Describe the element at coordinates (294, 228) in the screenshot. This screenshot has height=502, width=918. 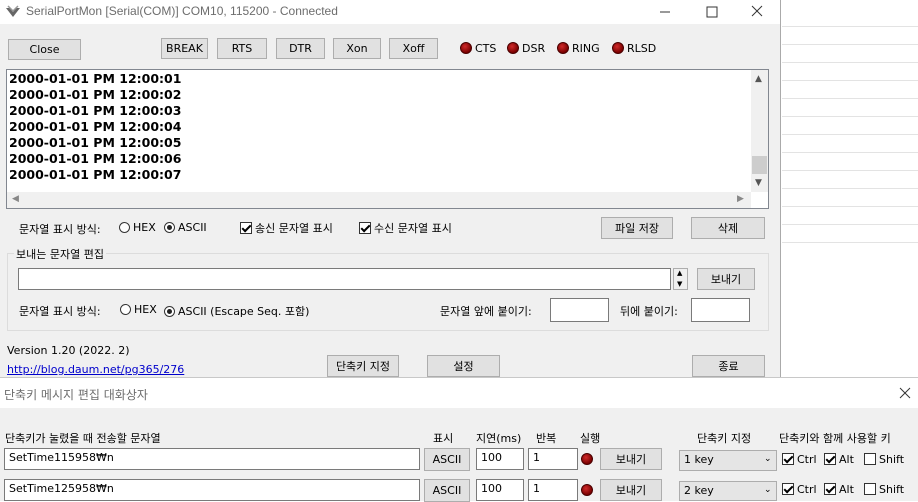
I see `show-sent-label: 송신 문자열 표시` at that location.